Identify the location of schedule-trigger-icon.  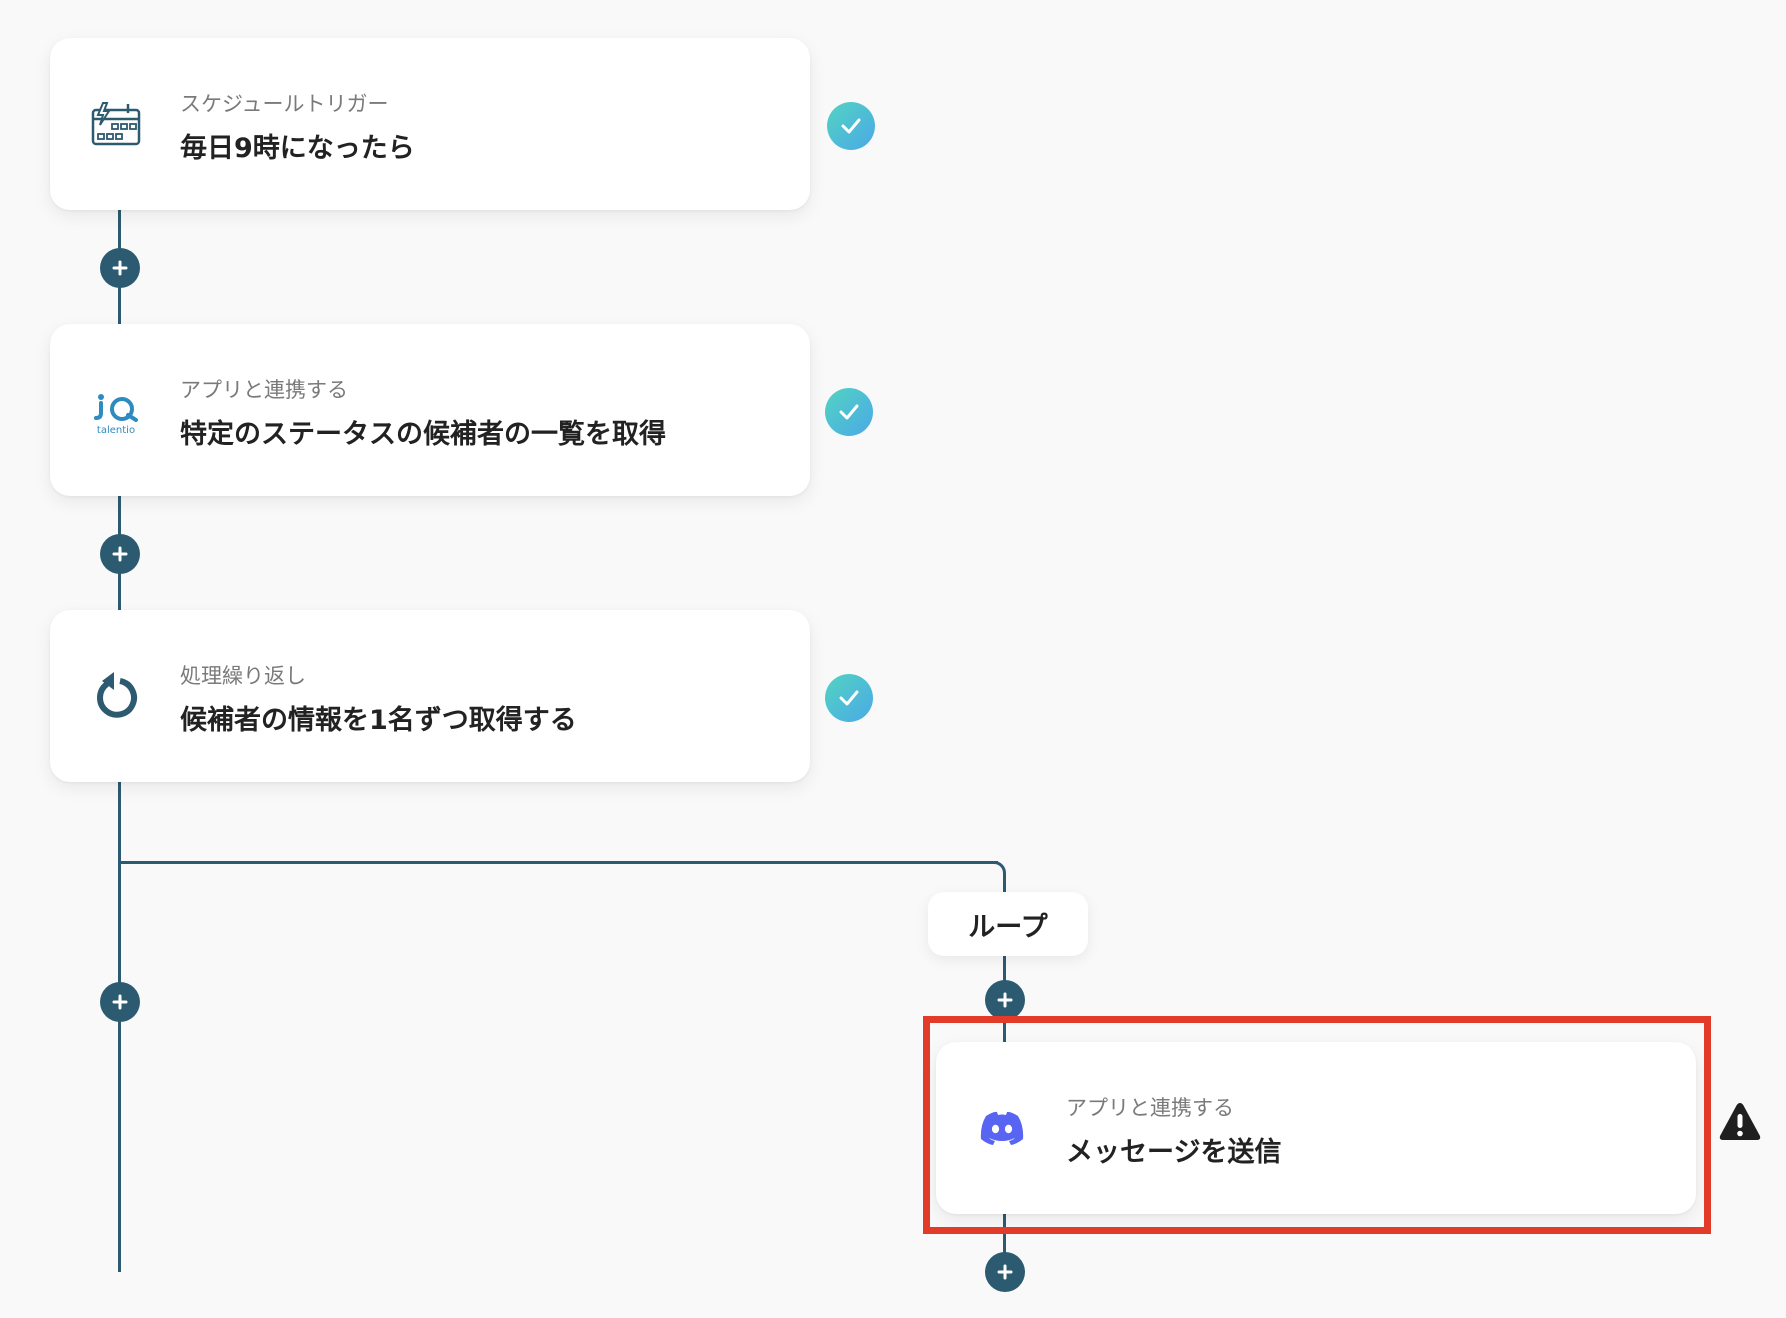
(116, 124).